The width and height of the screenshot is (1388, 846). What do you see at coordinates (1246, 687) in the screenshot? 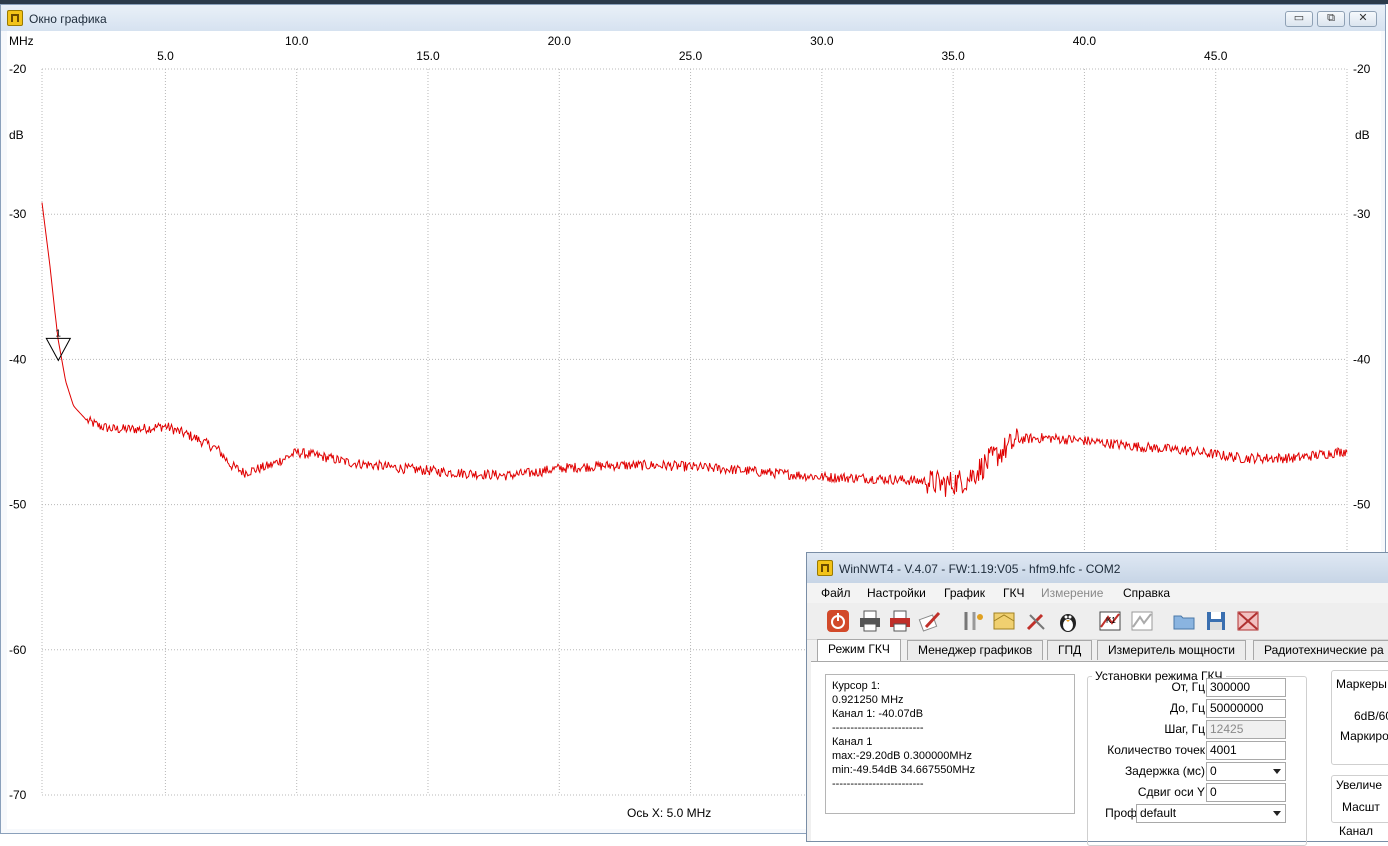
I see `from-field: 300000` at bounding box center [1246, 687].